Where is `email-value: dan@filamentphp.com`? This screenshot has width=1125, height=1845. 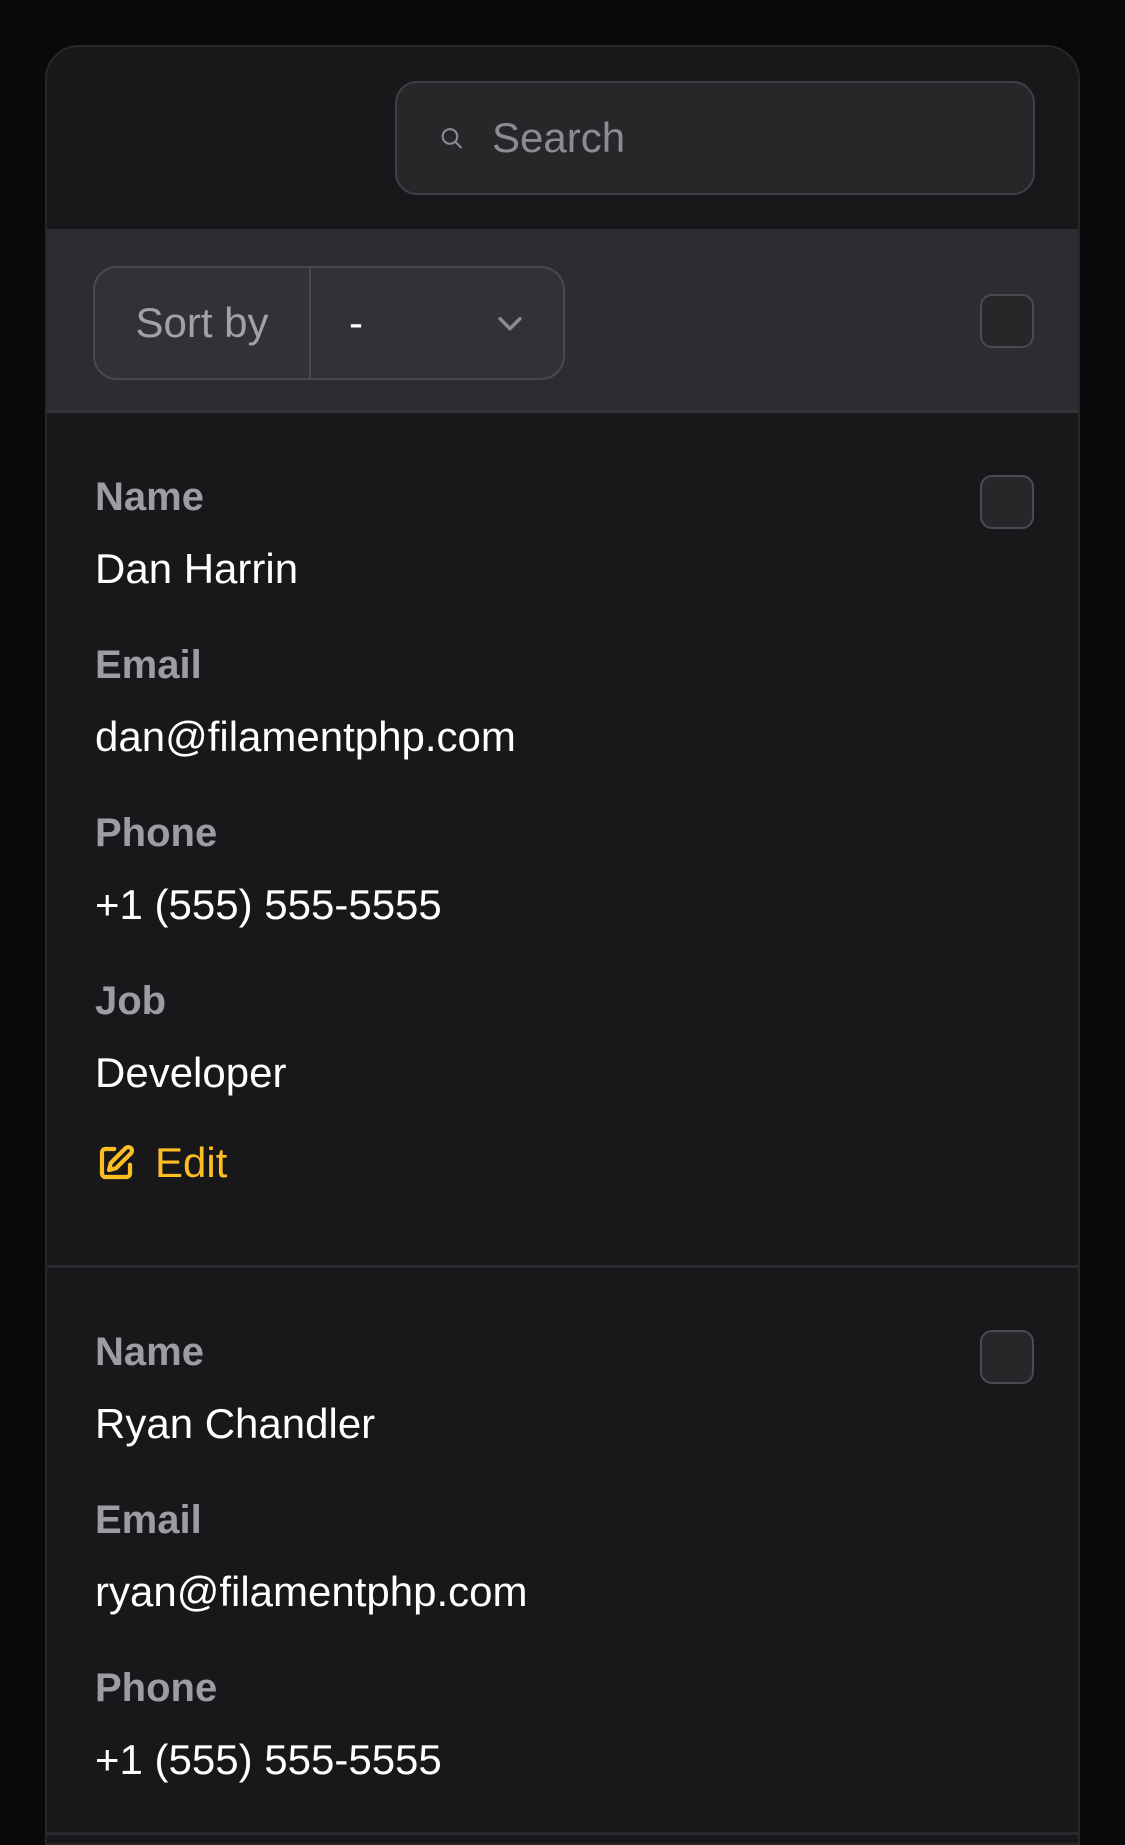
email-value: dan@filamentphp.com is located at coordinates (305, 736).